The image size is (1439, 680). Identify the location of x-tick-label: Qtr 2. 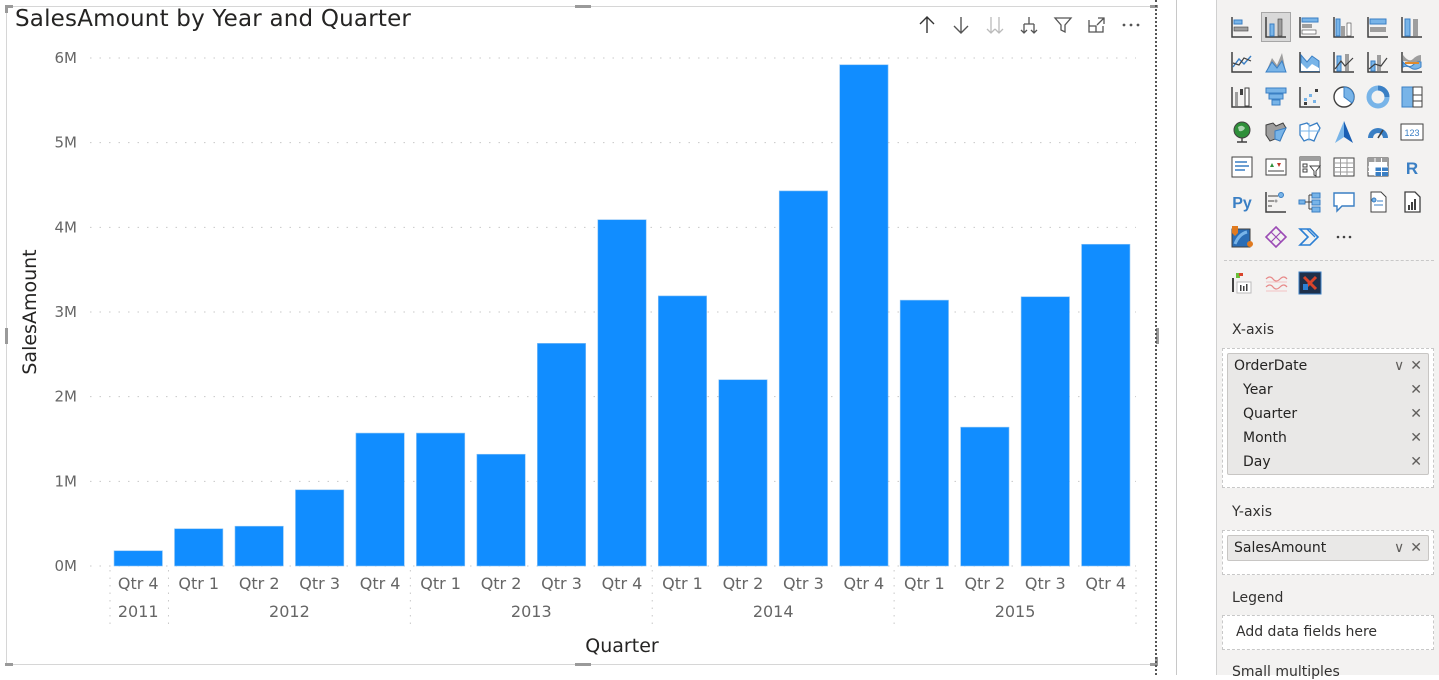
(743, 583).